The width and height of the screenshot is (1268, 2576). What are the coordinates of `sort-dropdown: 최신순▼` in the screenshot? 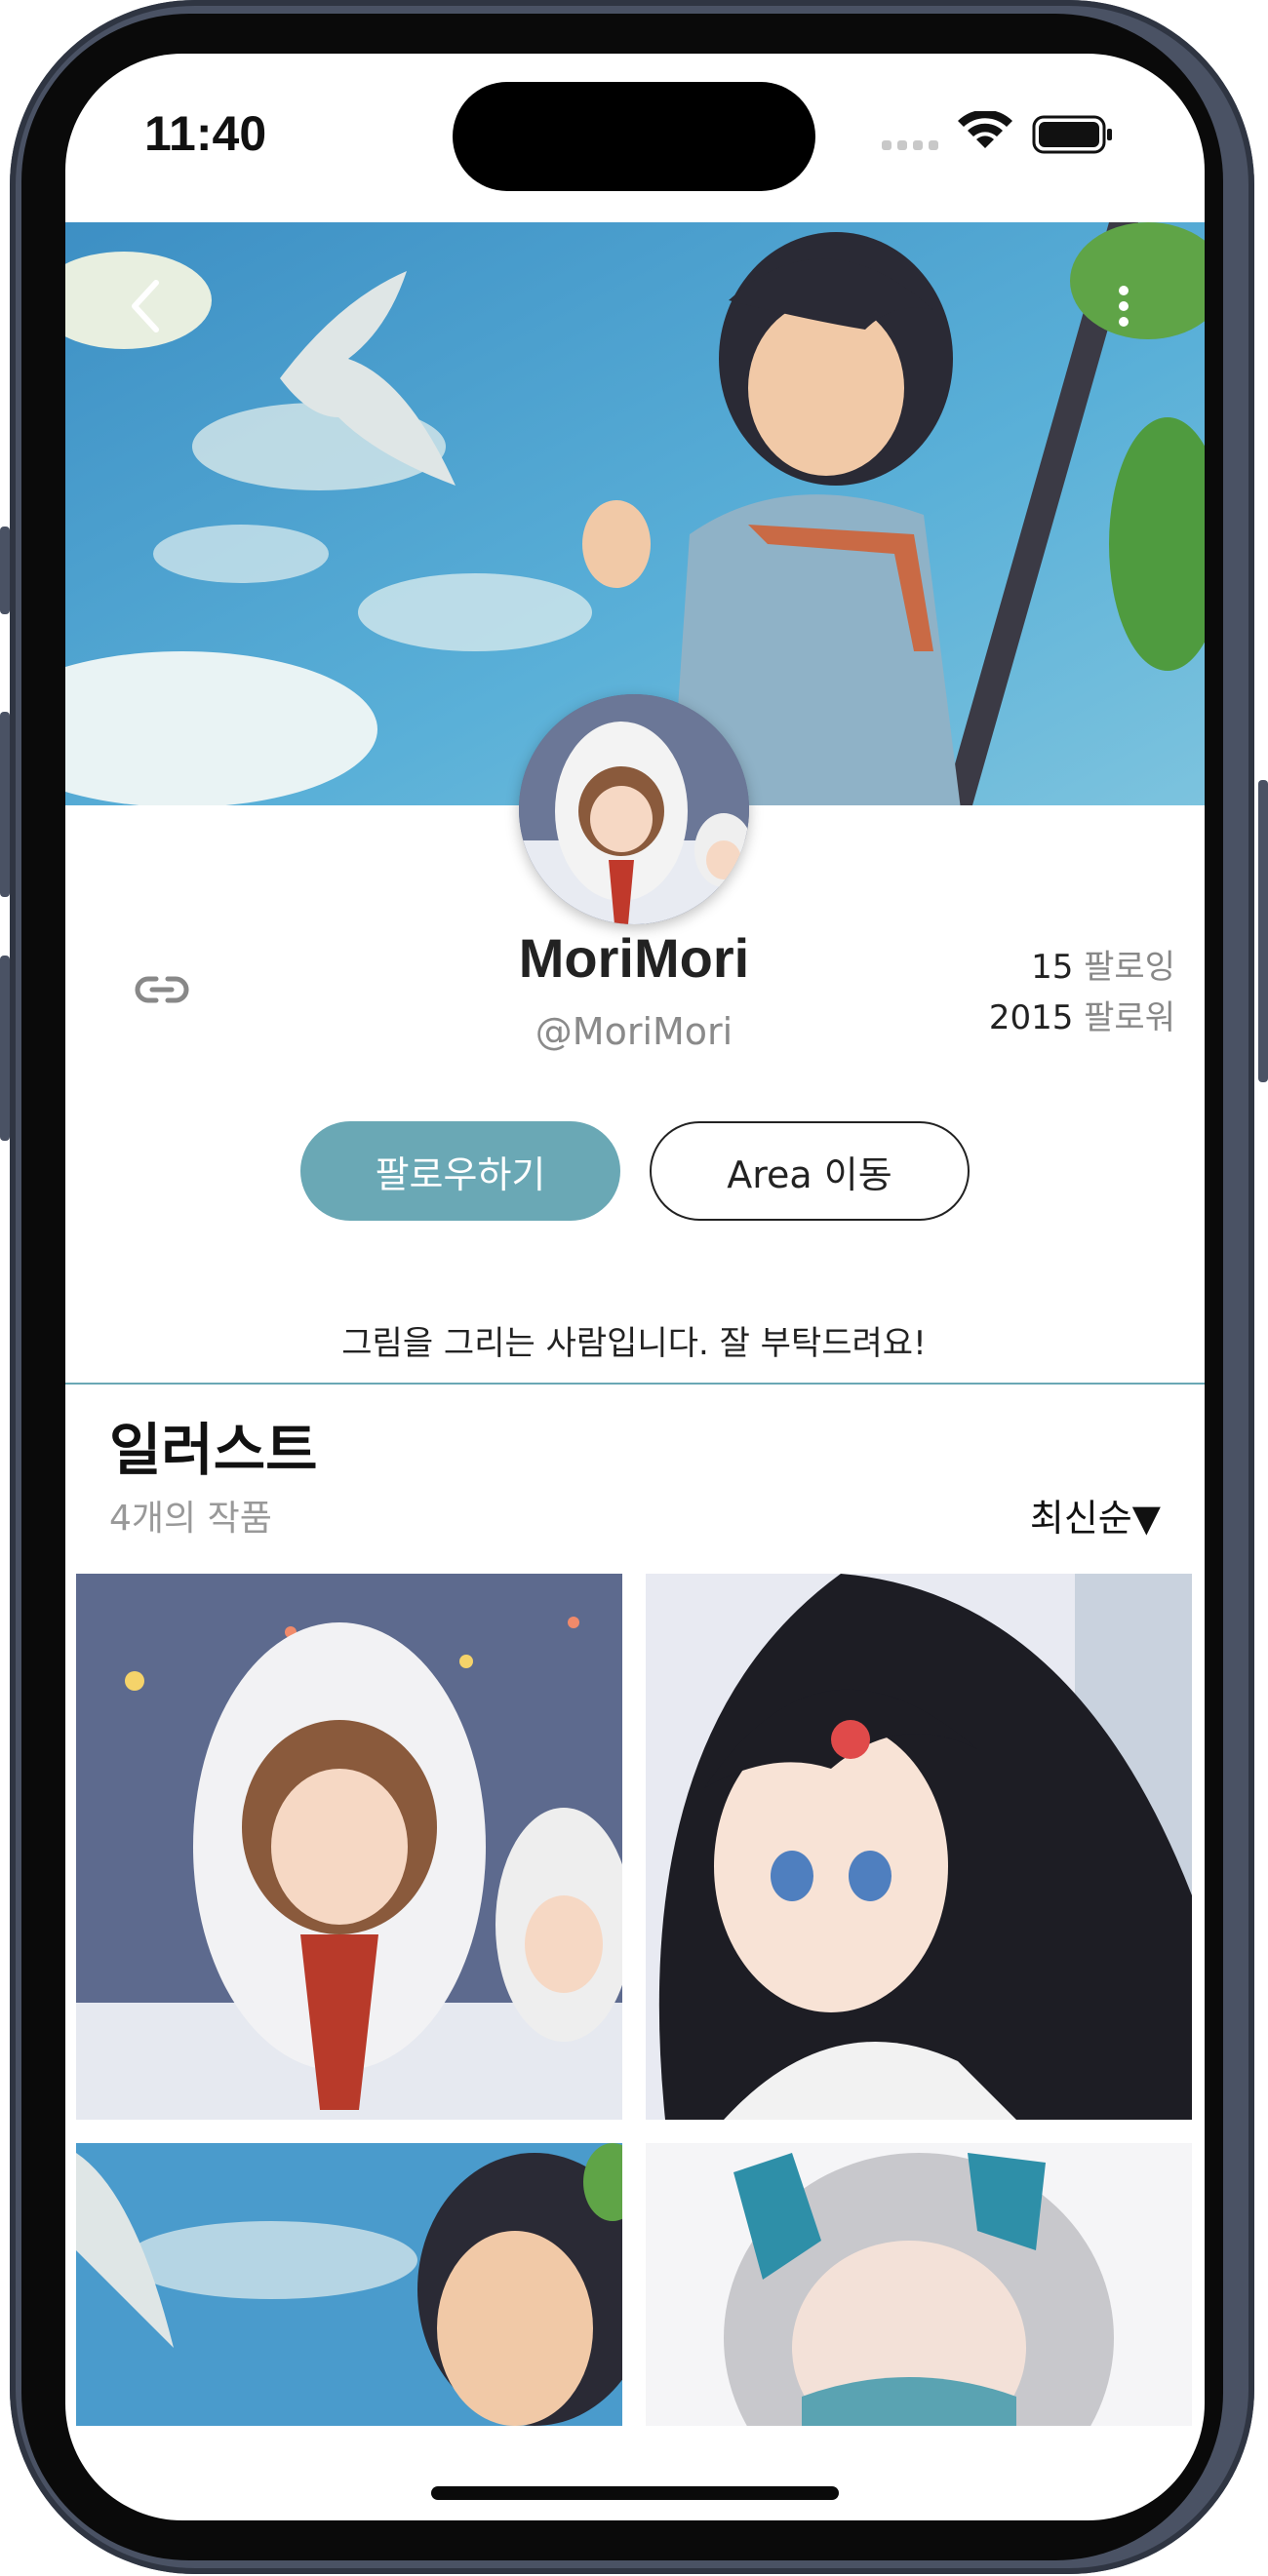 It's located at (1096, 1515).